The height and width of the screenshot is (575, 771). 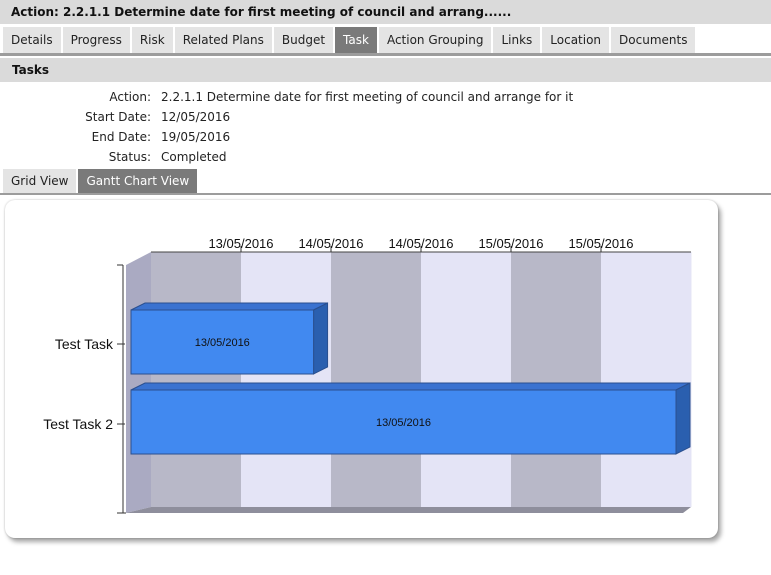 I want to click on tab-documents: Documents, so click(x=653, y=40).